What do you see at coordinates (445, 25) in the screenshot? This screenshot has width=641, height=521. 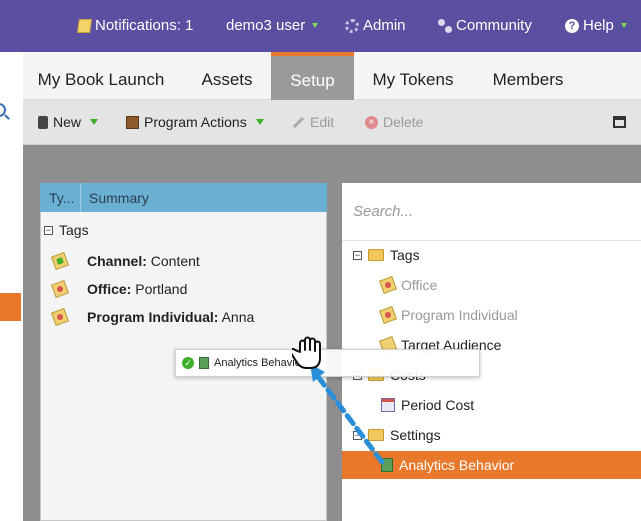 I see `community-icon` at bounding box center [445, 25].